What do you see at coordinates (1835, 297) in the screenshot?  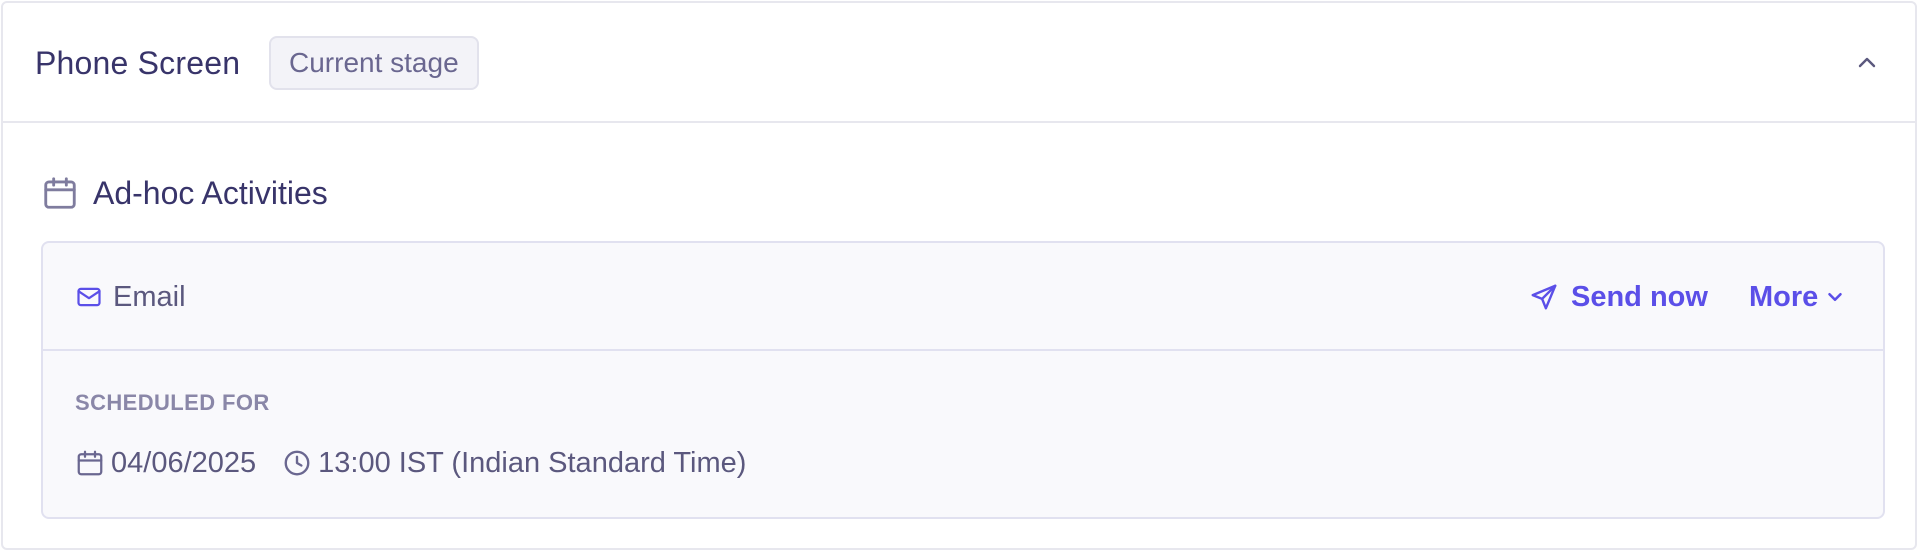 I see `chevron-down-icon` at bounding box center [1835, 297].